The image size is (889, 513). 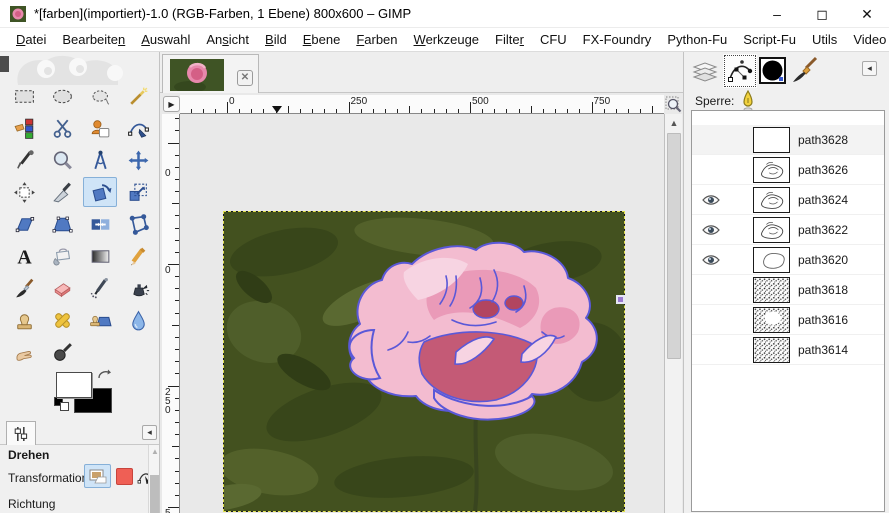 I want to click on minimize-button: –, so click(x=777, y=14).